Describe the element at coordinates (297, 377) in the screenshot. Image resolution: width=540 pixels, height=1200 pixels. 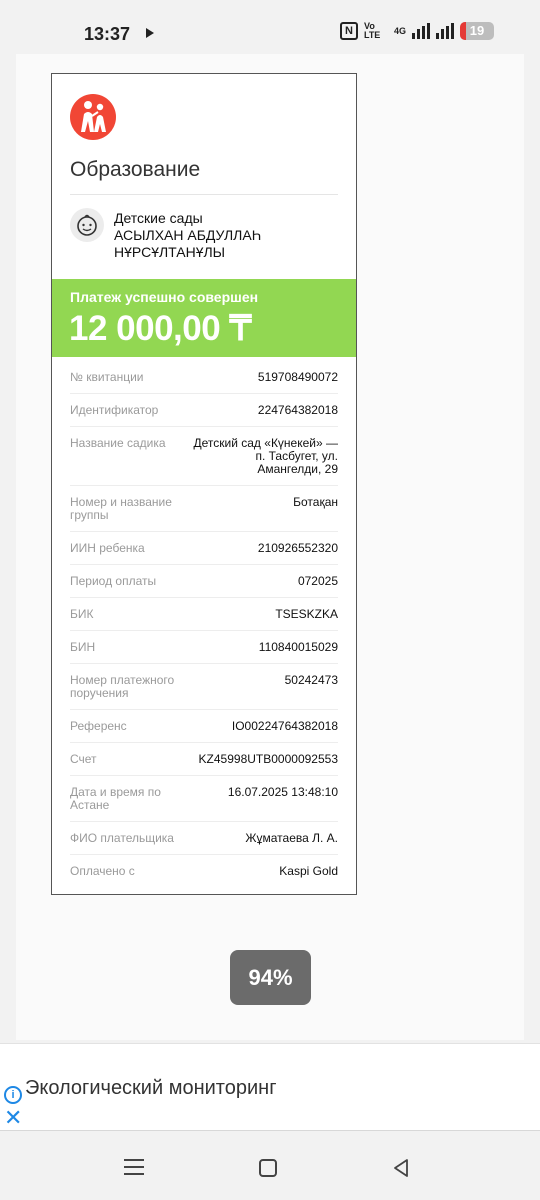
I see `receipt-row-value: 519708490072` at that location.